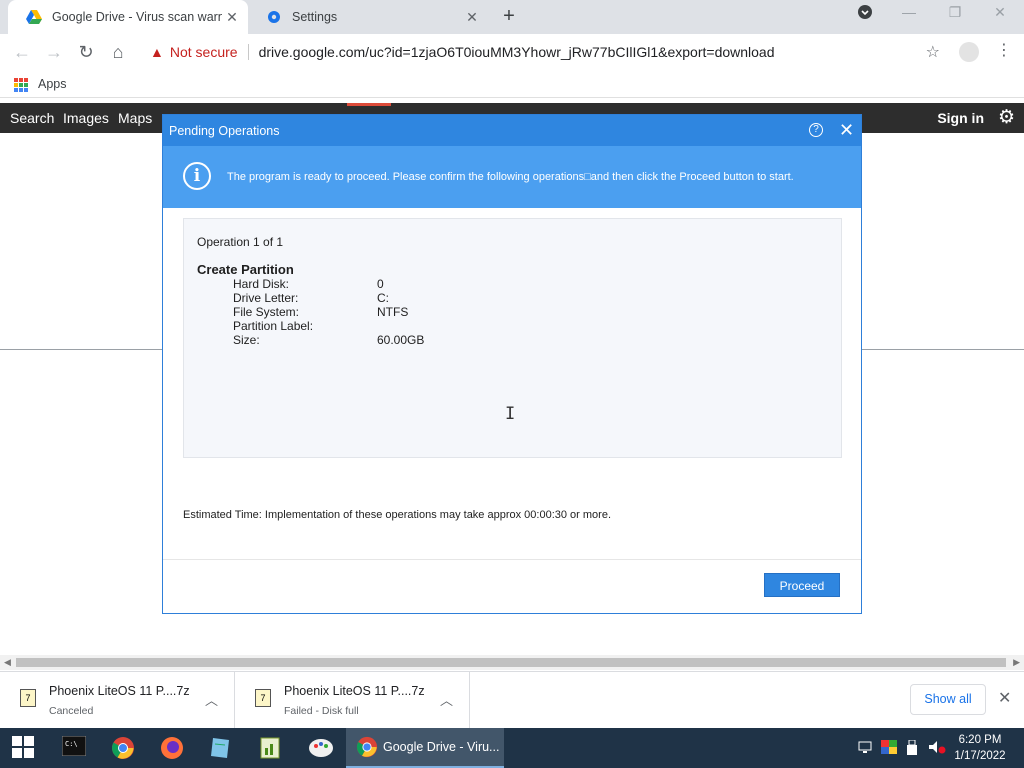 Image resolution: width=1024 pixels, height=768 pixels. What do you see at coordinates (221, 748) in the screenshot?
I see `notepad-icon` at bounding box center [221, 748].